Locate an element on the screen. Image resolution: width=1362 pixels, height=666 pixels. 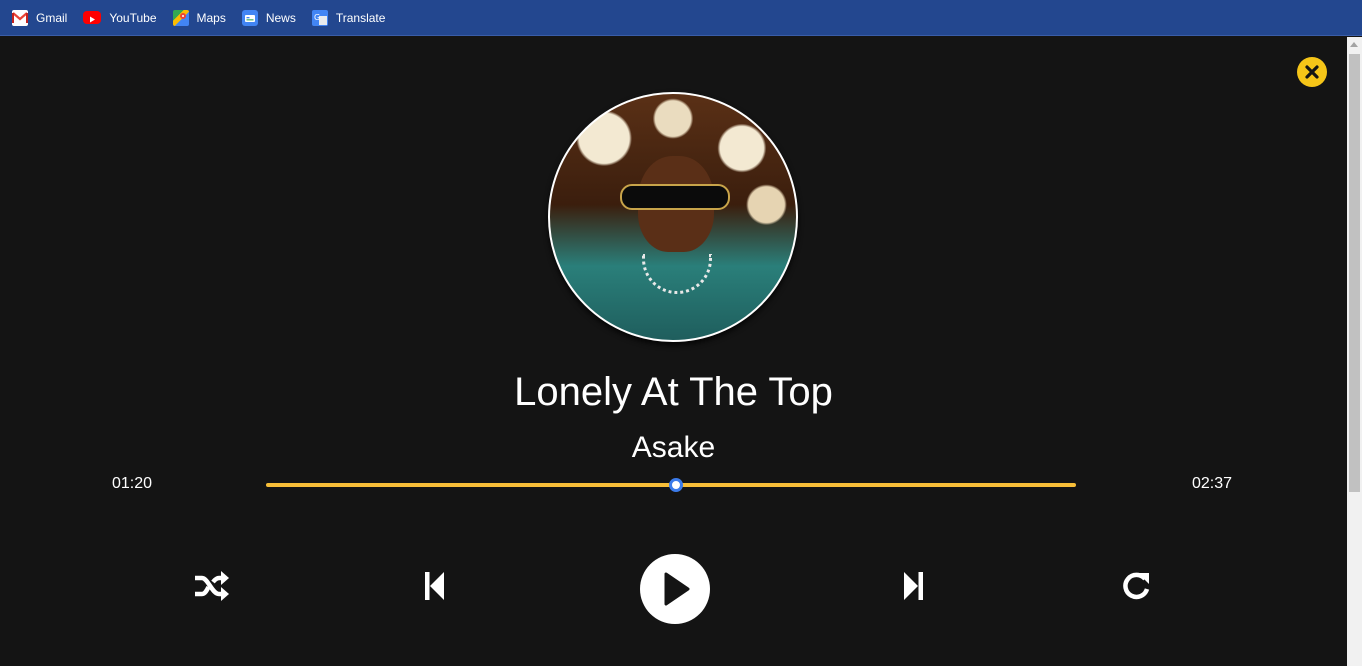
bookmark-label: Maps is located at coordinates (211, 17).